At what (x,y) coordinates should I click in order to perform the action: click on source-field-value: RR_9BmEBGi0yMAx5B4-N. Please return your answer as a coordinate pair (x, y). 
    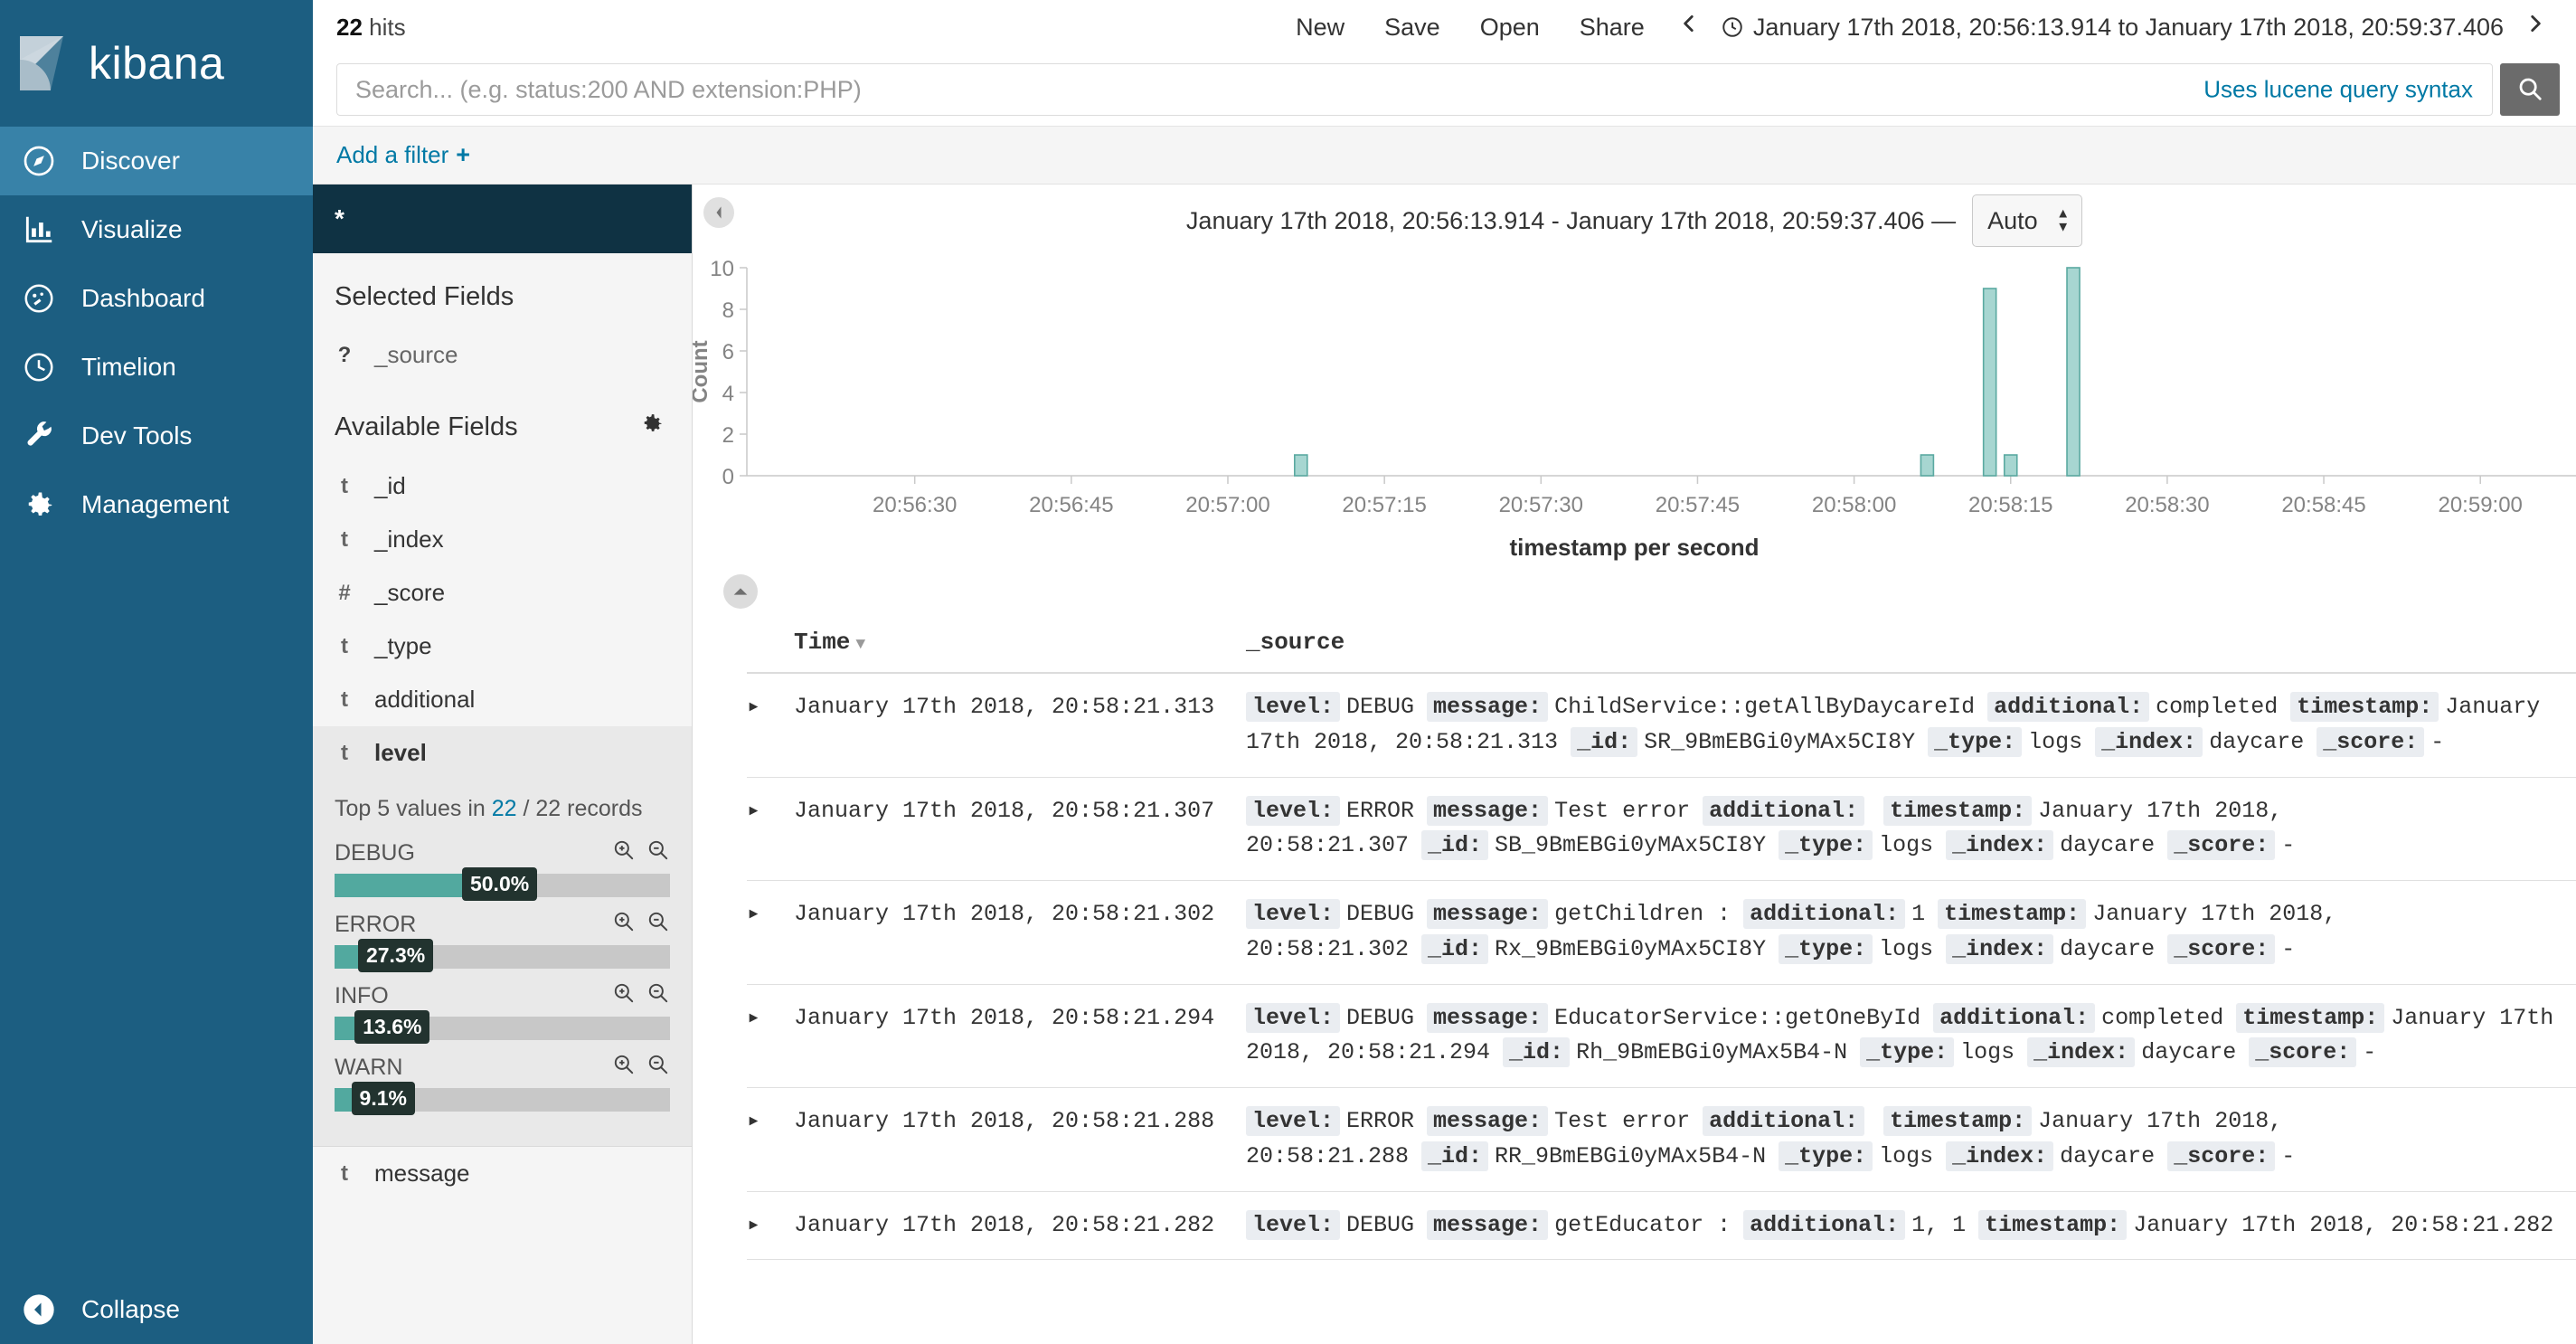
    Looking at the image, I should click on (1631, 1155).